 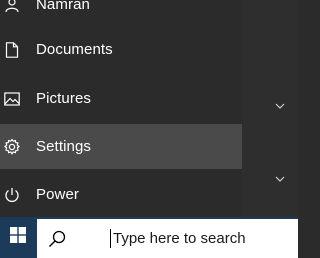 I want to click on pictures-icon, so click(x=12, y=98).